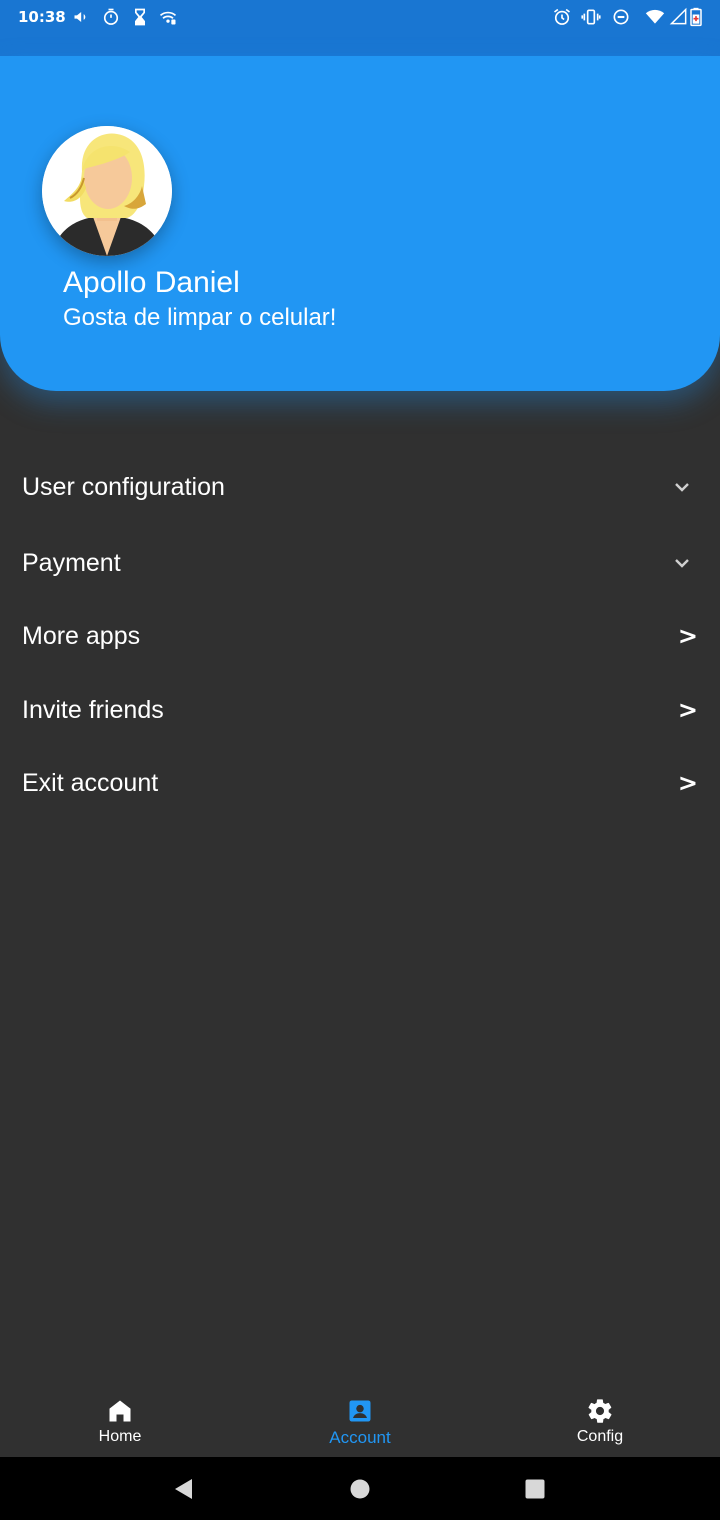  Describe the element at coordinates (183, 1489) in the screenshot. I see `back-icon` at that location.